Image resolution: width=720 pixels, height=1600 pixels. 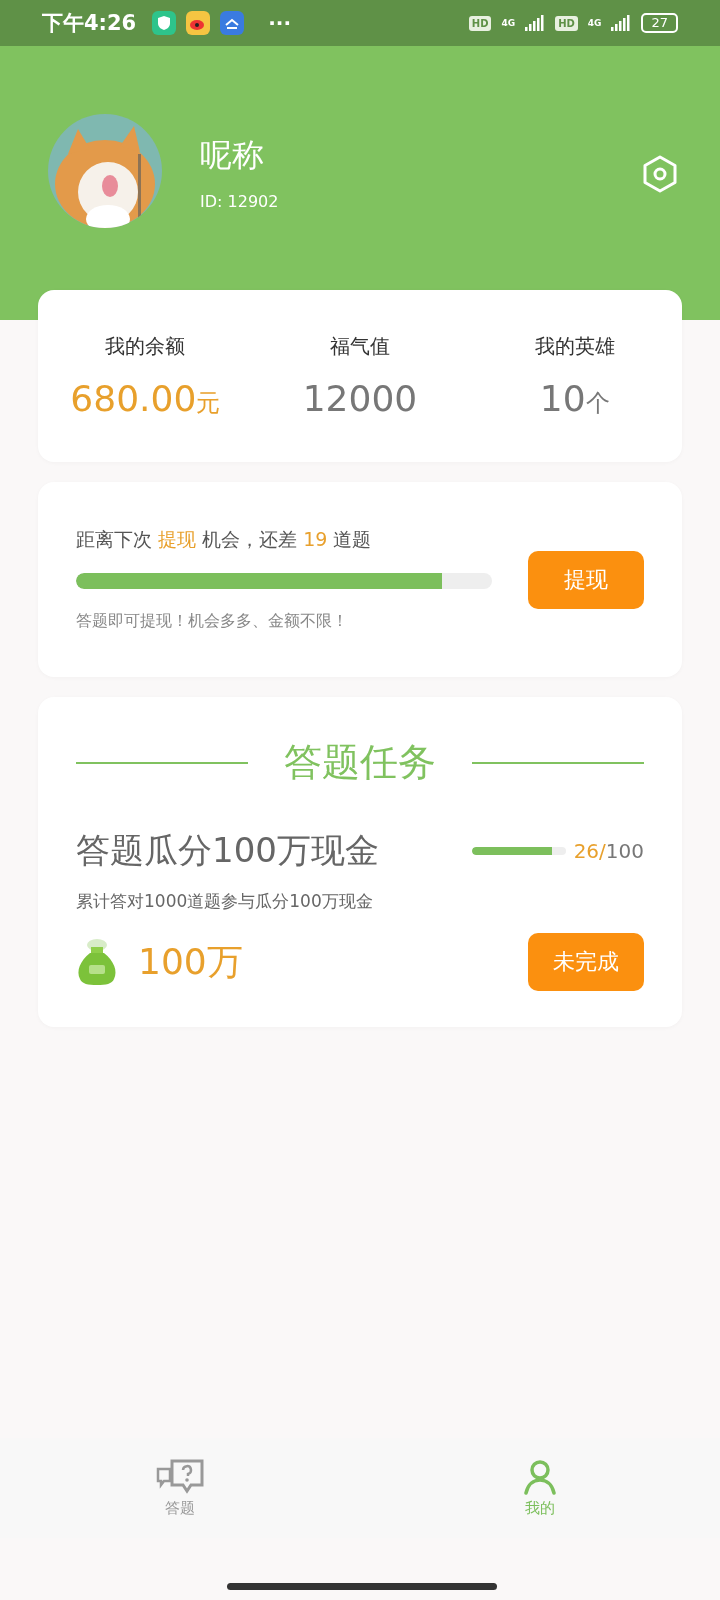 What do you see at coordinates (589, 851) in the screenshot?
I see `task-progress-done: 26/` at bounding box center [589, 851].